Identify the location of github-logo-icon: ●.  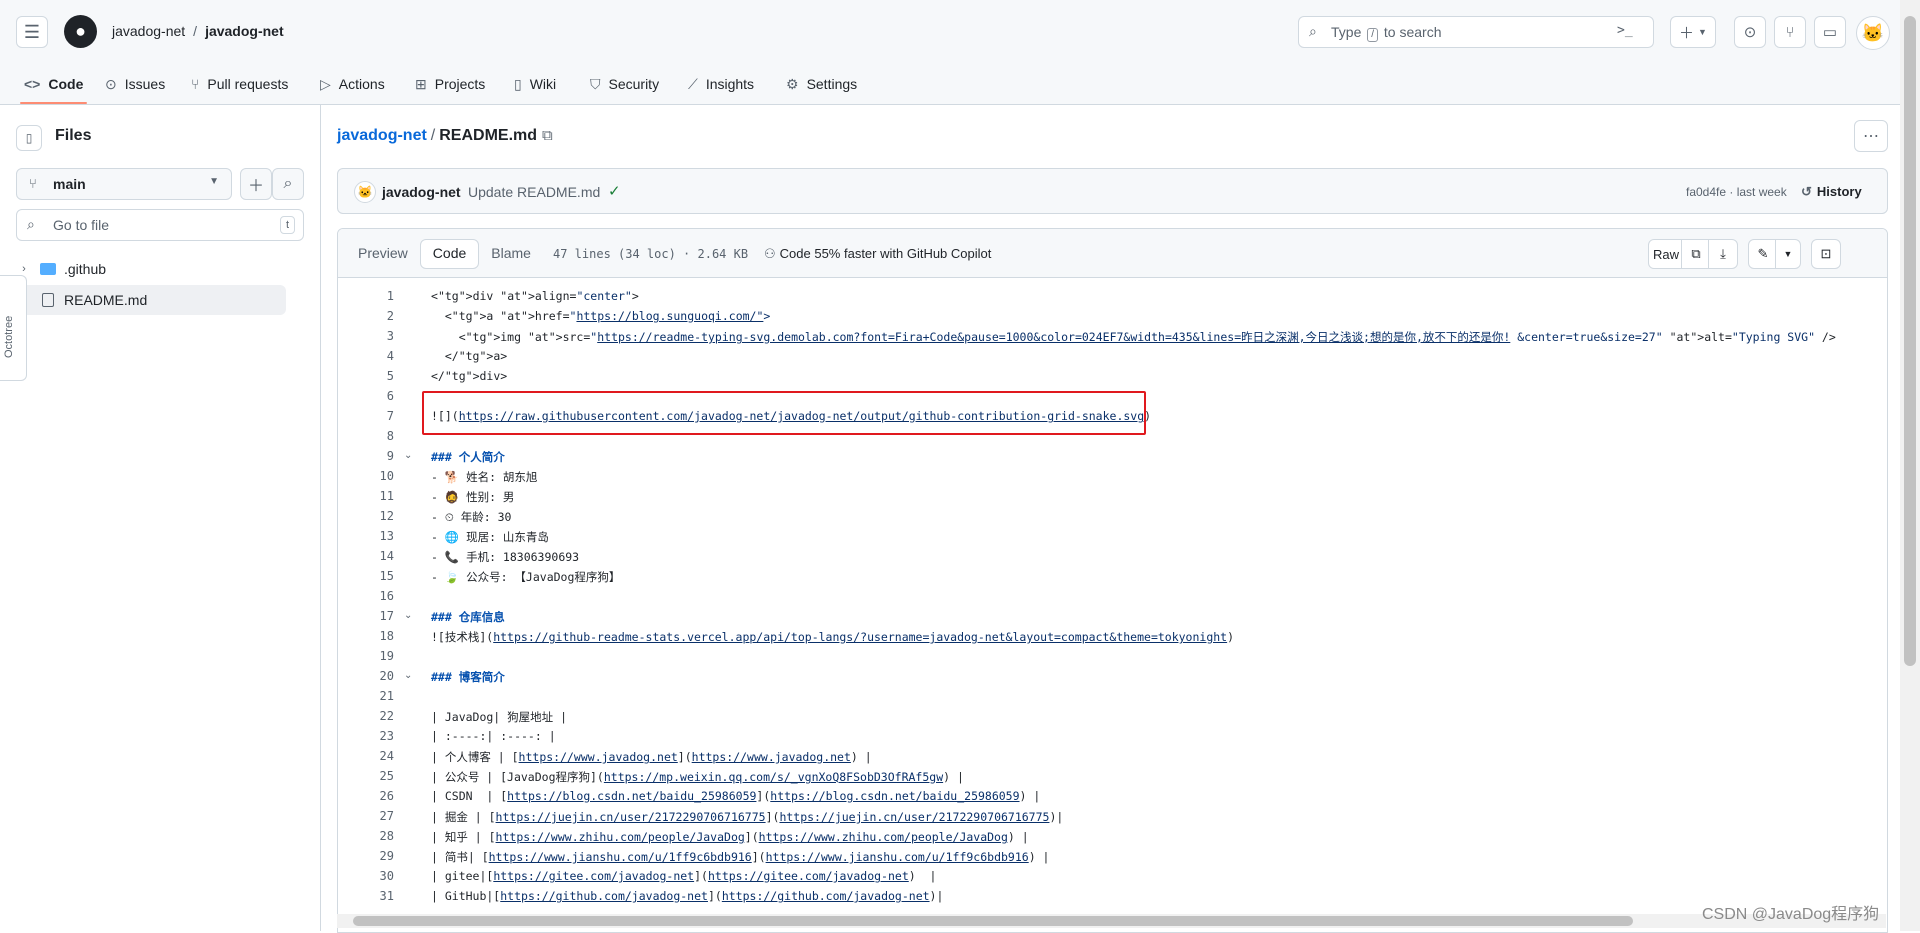
(80, 31).